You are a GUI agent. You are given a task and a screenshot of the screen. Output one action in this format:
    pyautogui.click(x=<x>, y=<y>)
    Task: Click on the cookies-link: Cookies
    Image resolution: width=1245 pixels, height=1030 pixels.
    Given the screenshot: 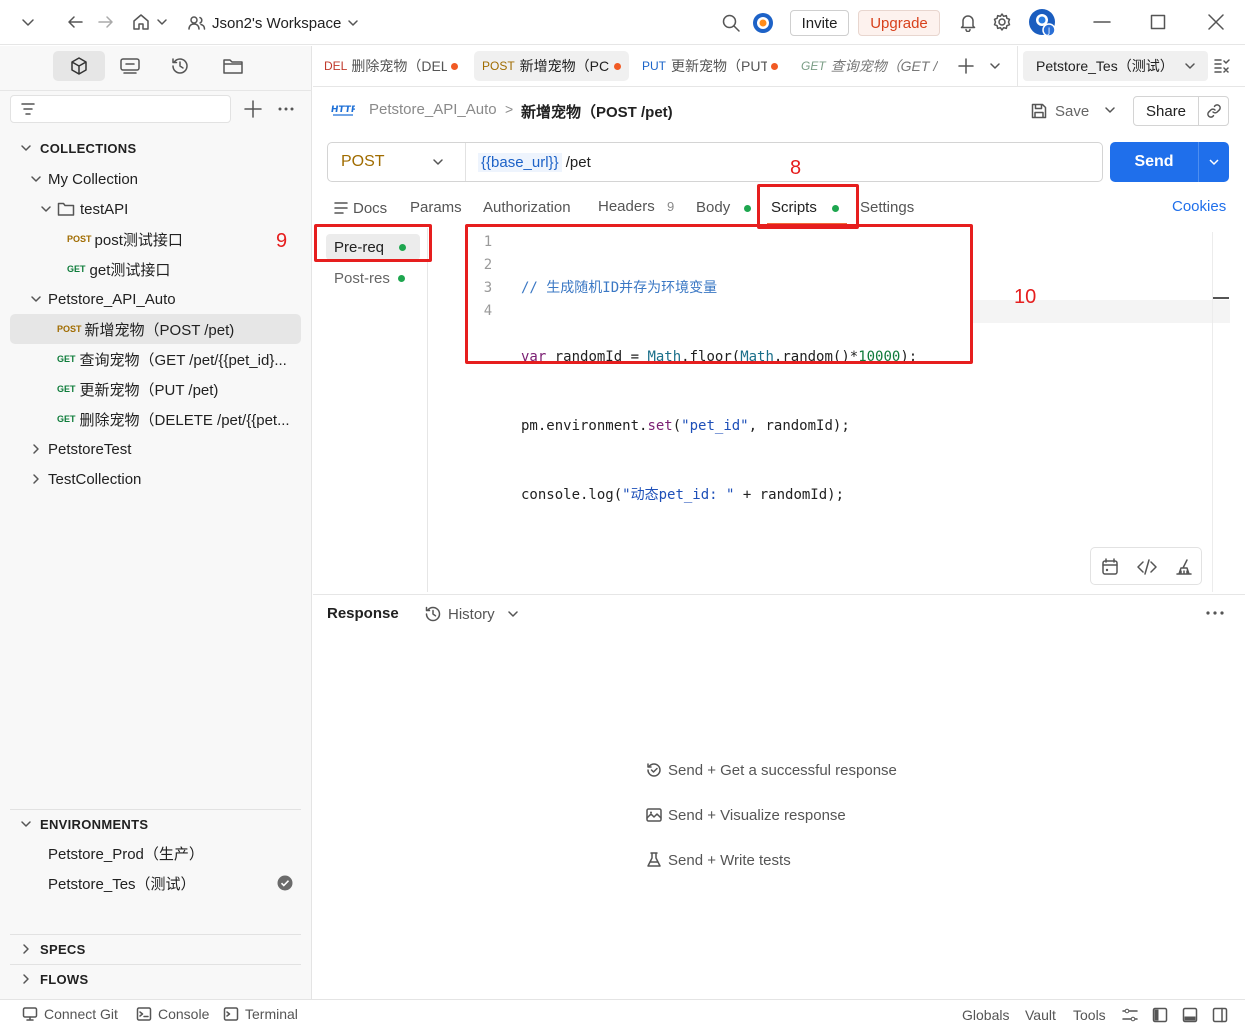 What is the action you would take?
    pyautogui.click(x=1199, y=206)
    